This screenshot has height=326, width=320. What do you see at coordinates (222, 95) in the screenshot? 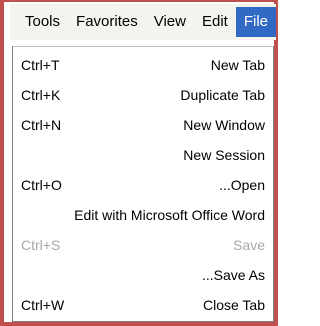
I see `menu-item-label: Duplicate Tab` at bounding box center [222, 95].